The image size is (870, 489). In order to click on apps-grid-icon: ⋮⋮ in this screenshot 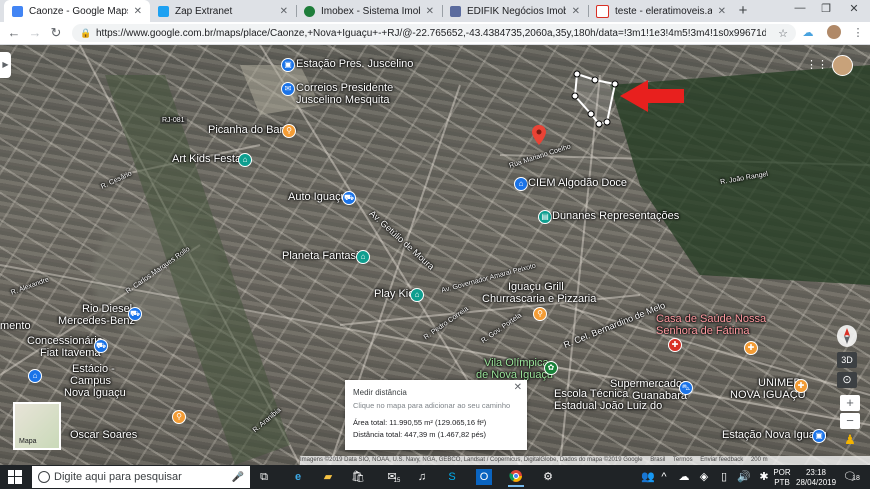, I will do `click(817, 64)`.